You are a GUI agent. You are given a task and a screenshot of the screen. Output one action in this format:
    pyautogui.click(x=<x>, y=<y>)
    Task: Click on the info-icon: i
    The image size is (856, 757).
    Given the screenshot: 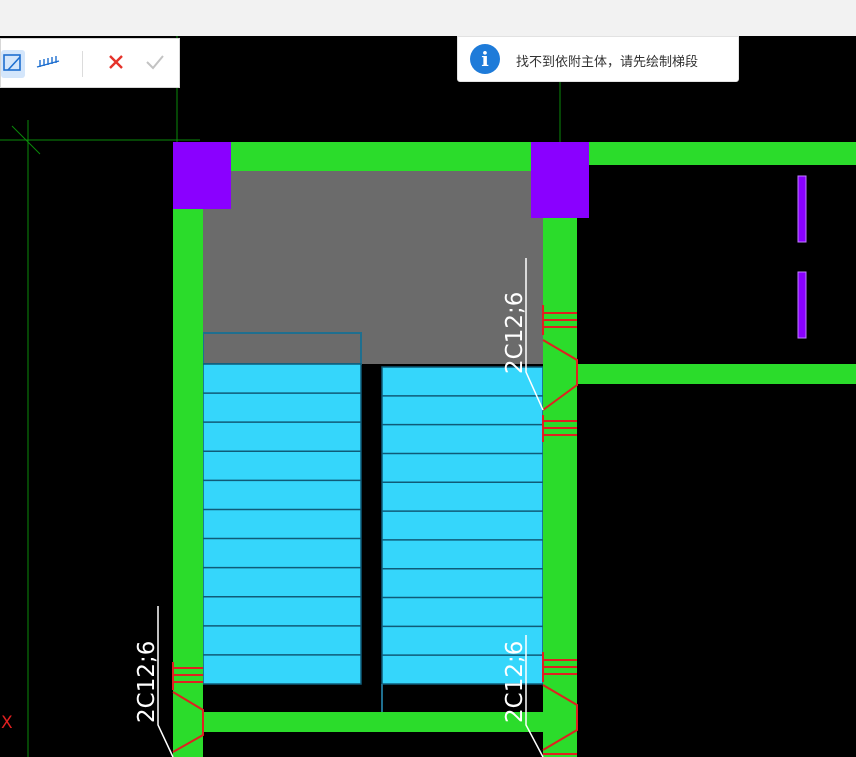 What is the action you would take?
    pyautogui.click(x=485, y=59)
    